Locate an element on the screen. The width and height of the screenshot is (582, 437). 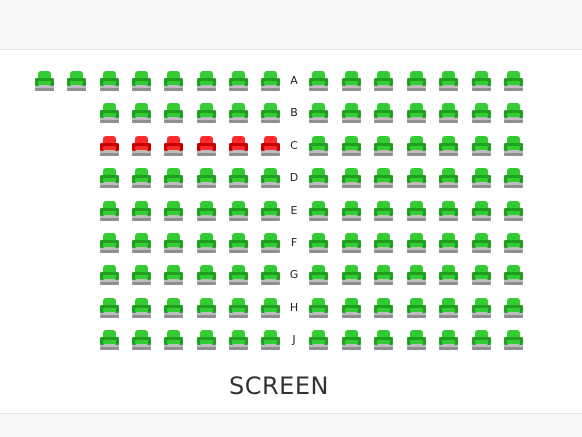
seat-C-5-selected is located at coordinates (238, 146).